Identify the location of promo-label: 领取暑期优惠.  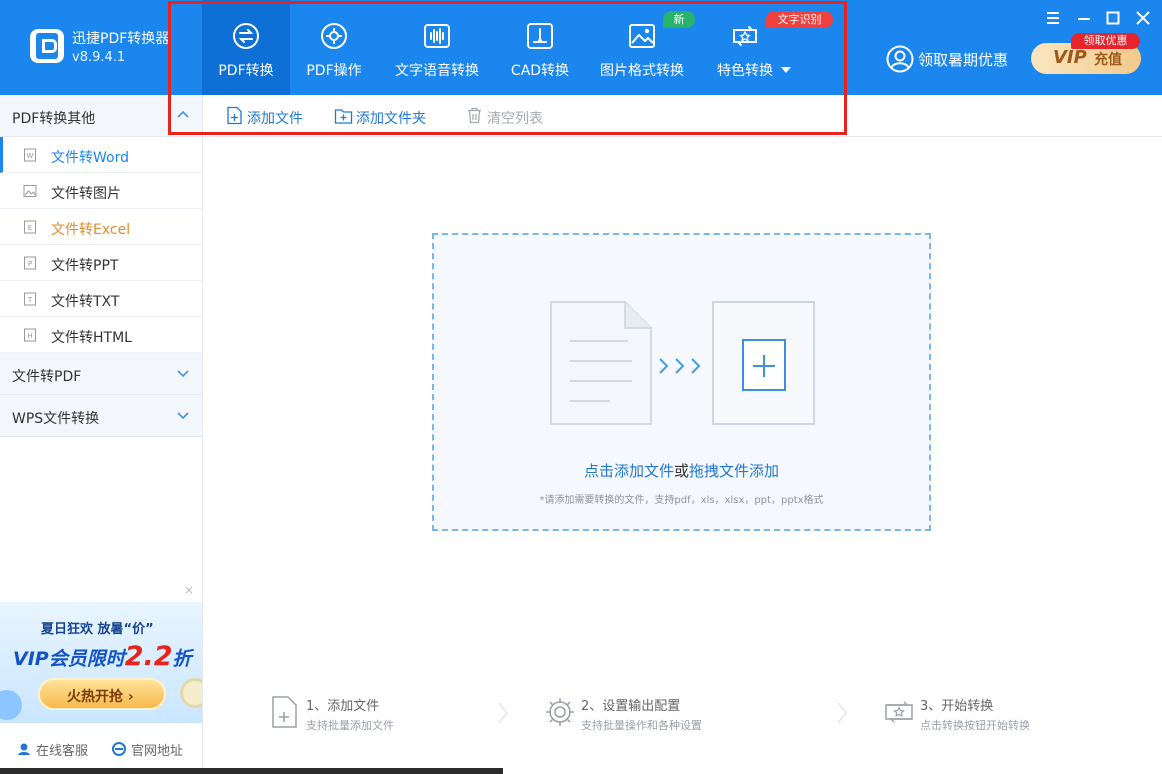
(963, 60).